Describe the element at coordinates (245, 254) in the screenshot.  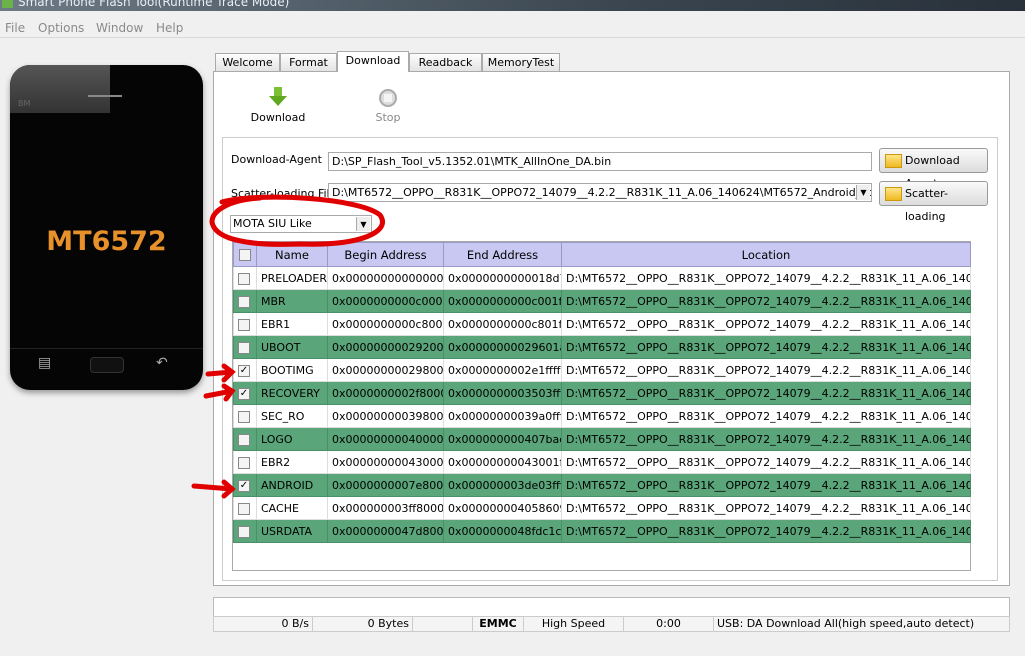
I see `select-all-checkbox` at that location.